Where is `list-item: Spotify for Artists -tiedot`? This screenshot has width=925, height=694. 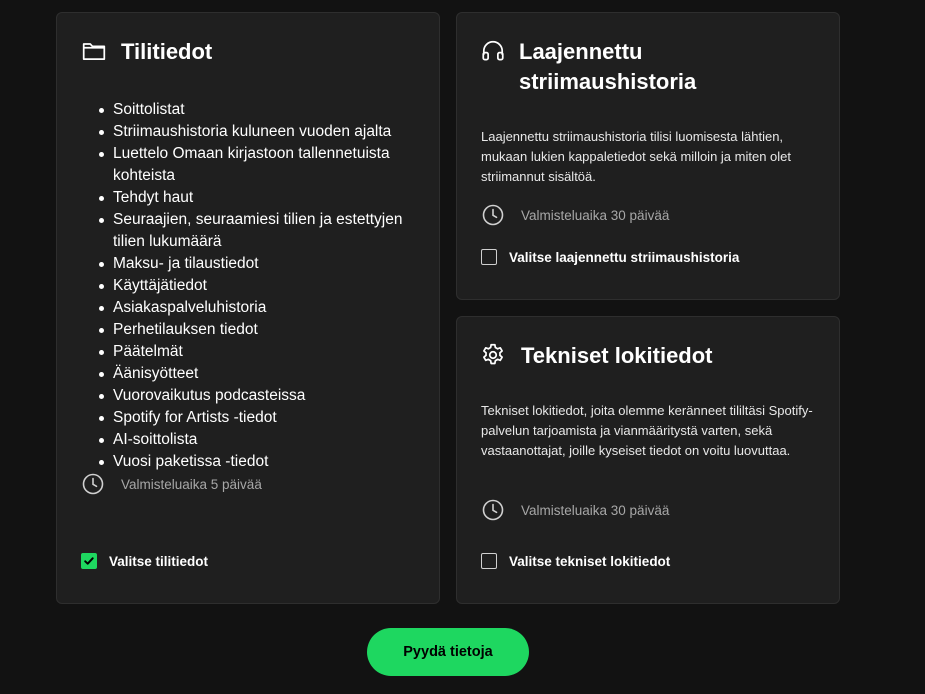
list-item: Spotify for Artists -tiedot is located at coordinates (259, 418).